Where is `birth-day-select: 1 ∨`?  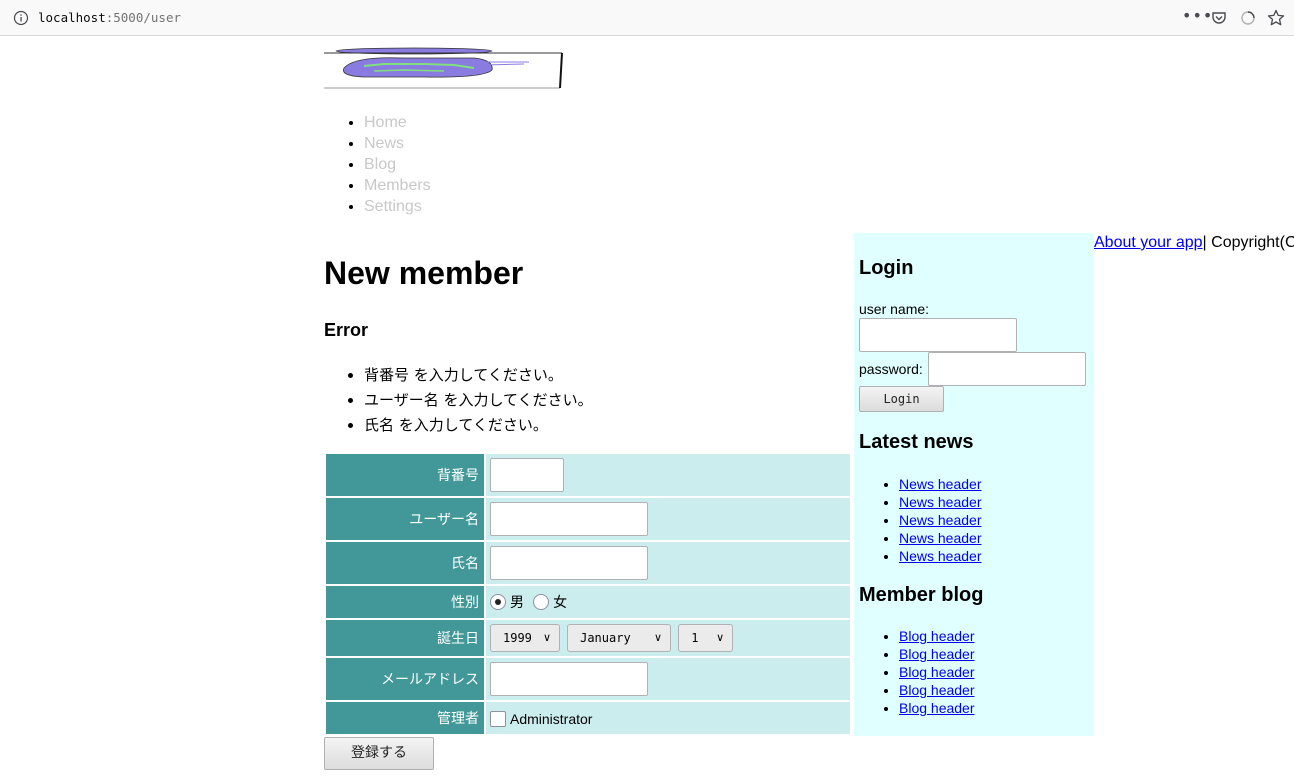
birth-day-select: 1 ∨ is located at coordinates (706, 638).